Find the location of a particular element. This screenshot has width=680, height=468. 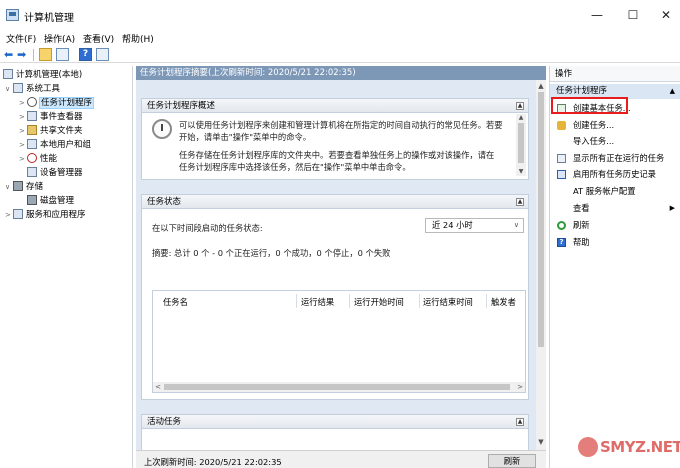

action-view: 查看 ▶ is located at coordinates (615, 208).